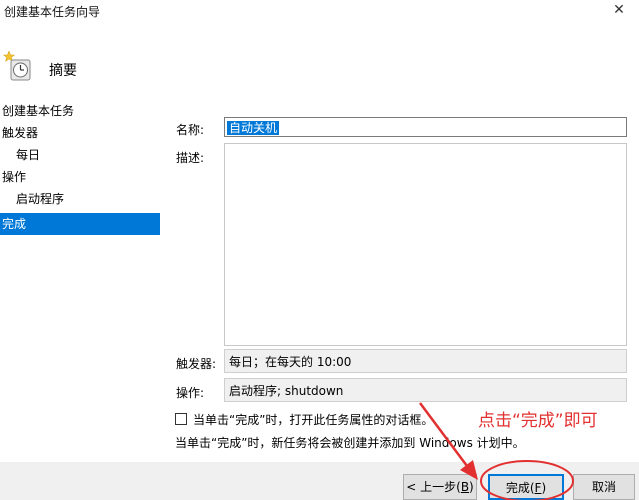 The image size is (639, 500). What do you see at coordinates (471, 487) in the screenshot?
I see `back-button-suffix: )` at bounding box center [471, 487].